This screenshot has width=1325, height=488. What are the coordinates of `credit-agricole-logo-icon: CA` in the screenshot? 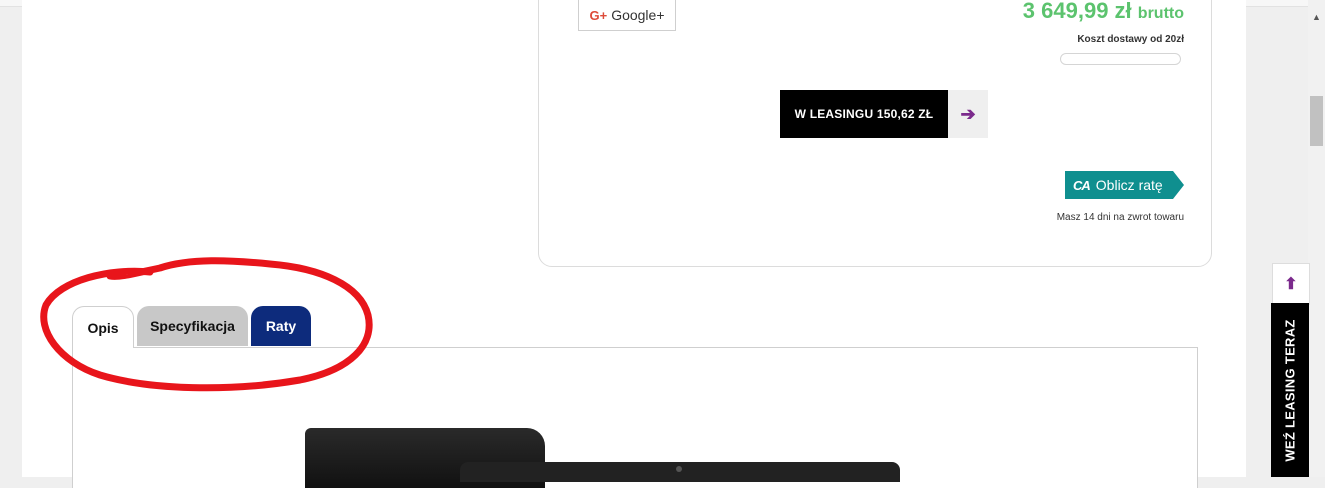 It's located at (1082, 185).